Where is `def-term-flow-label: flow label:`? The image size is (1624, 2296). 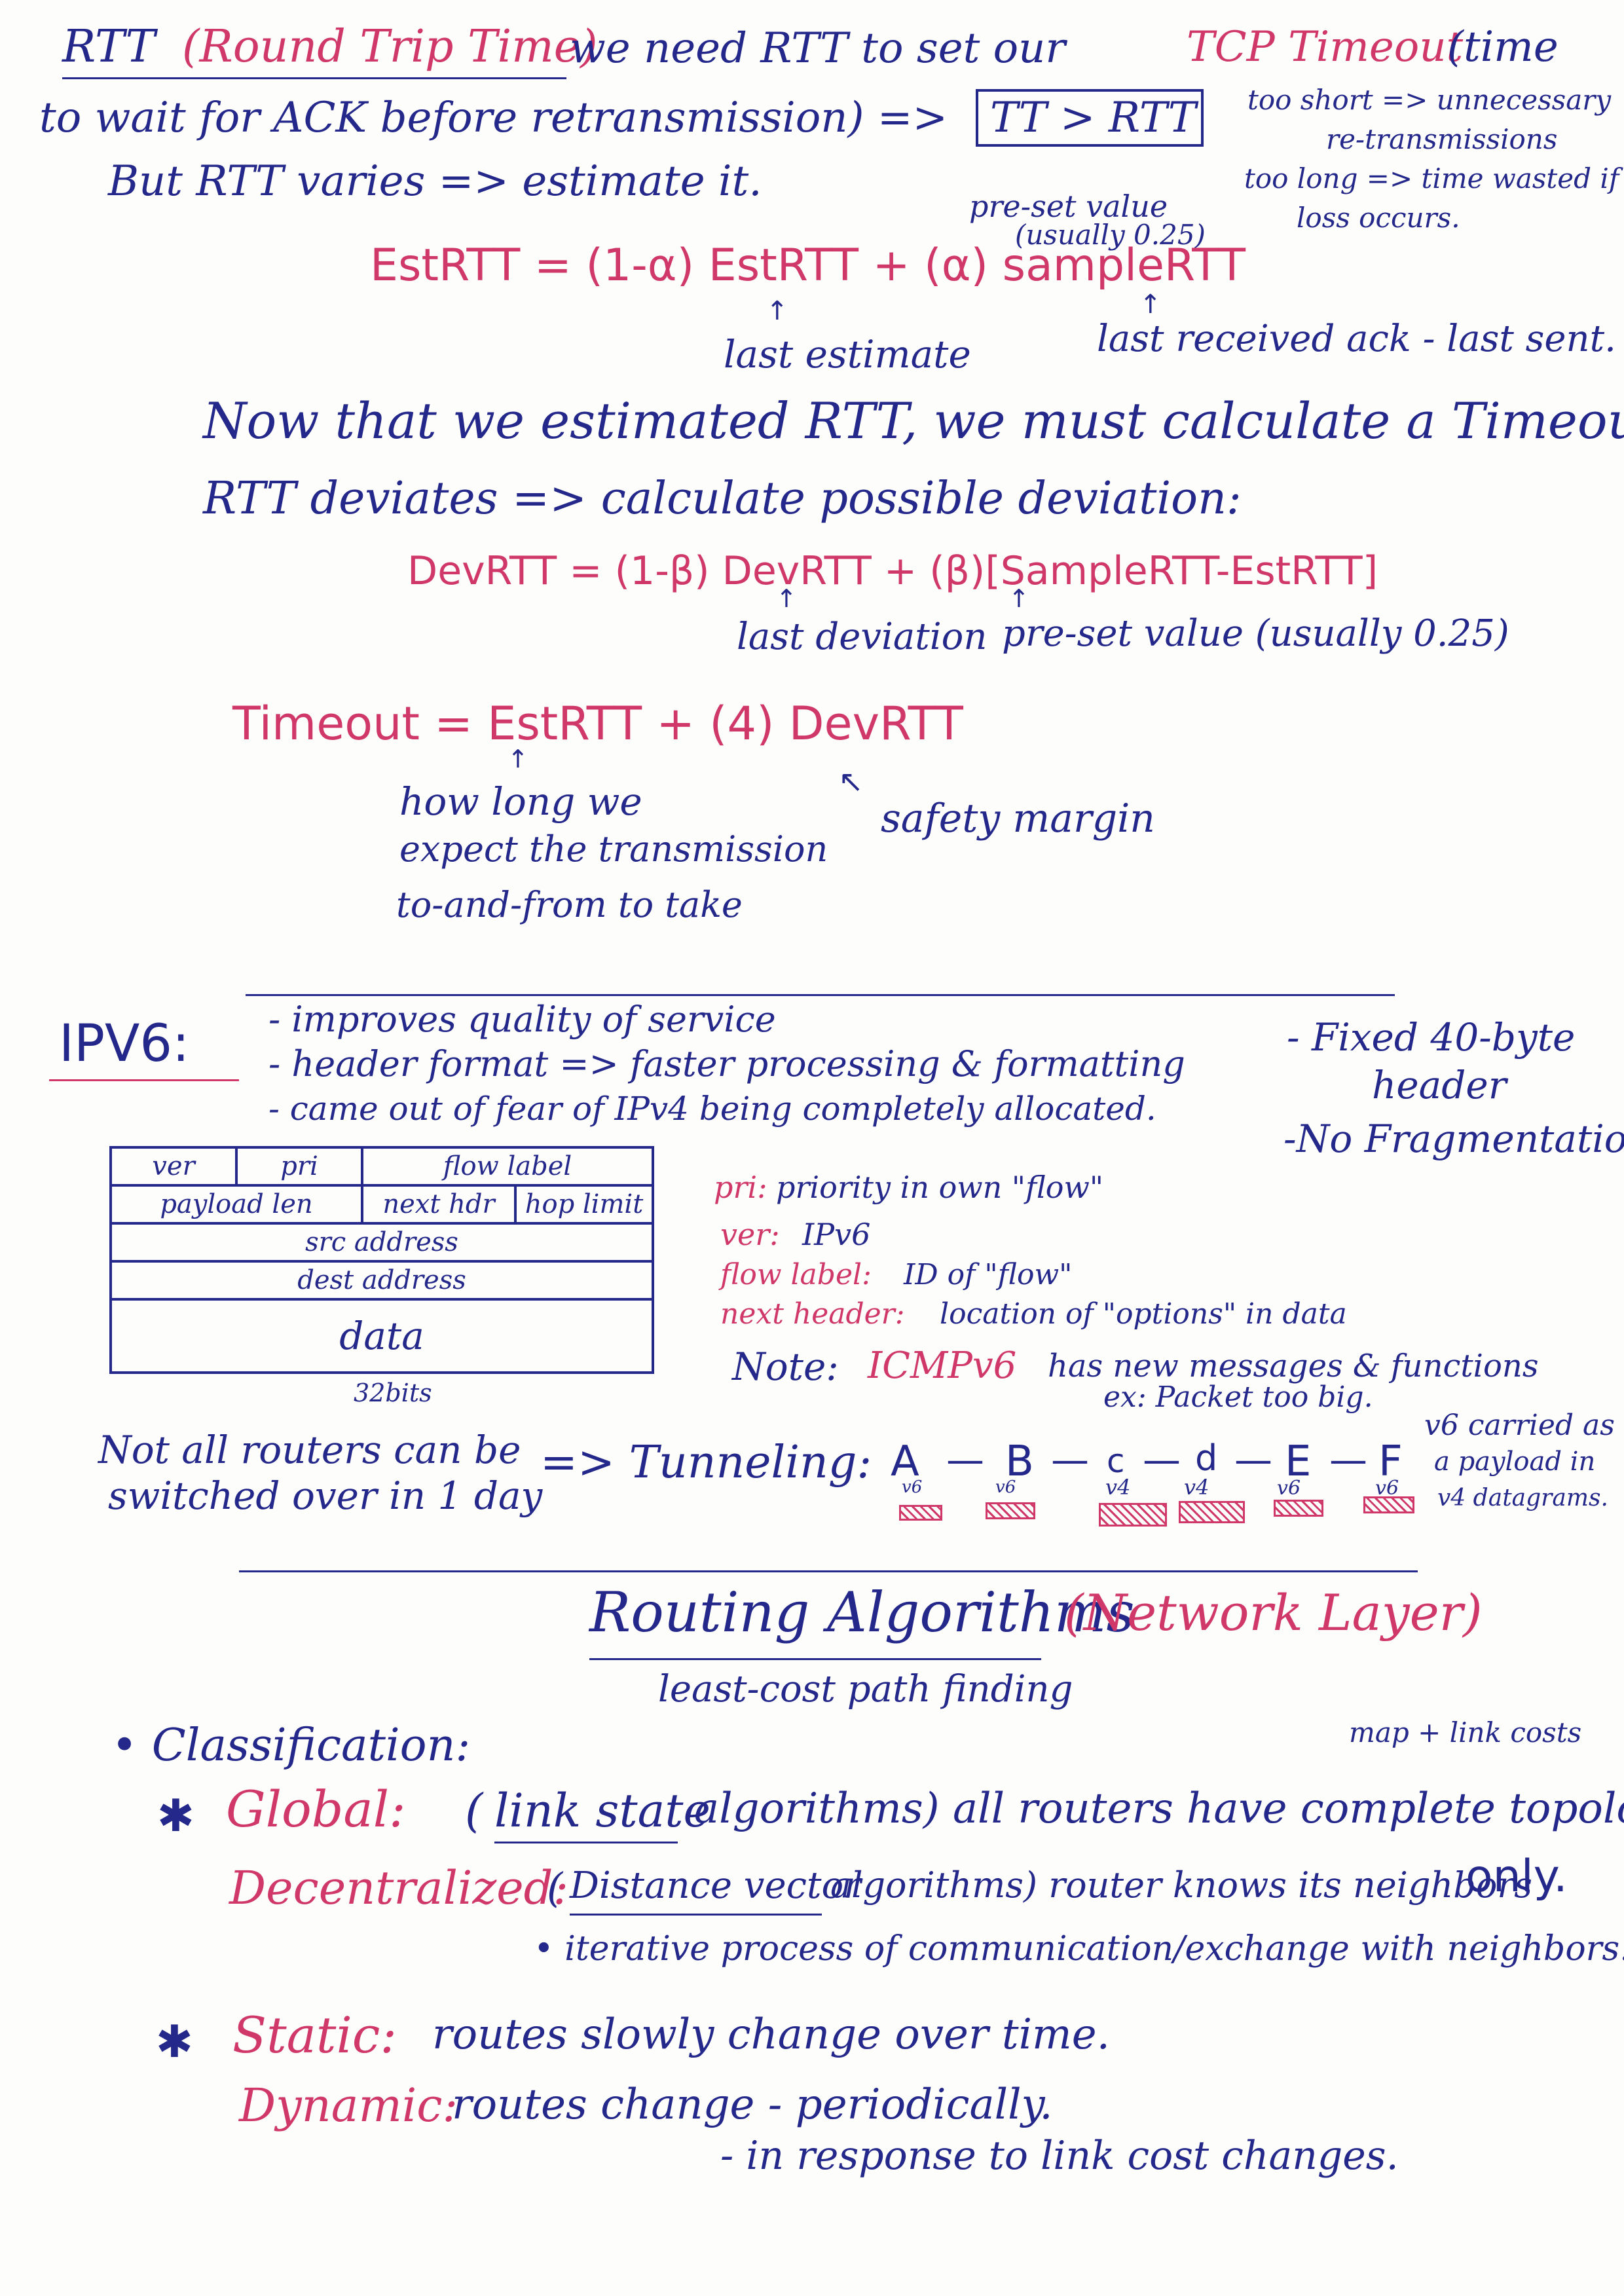
def-term-flow-label: flow label: is located at coordinates (796, 1275).